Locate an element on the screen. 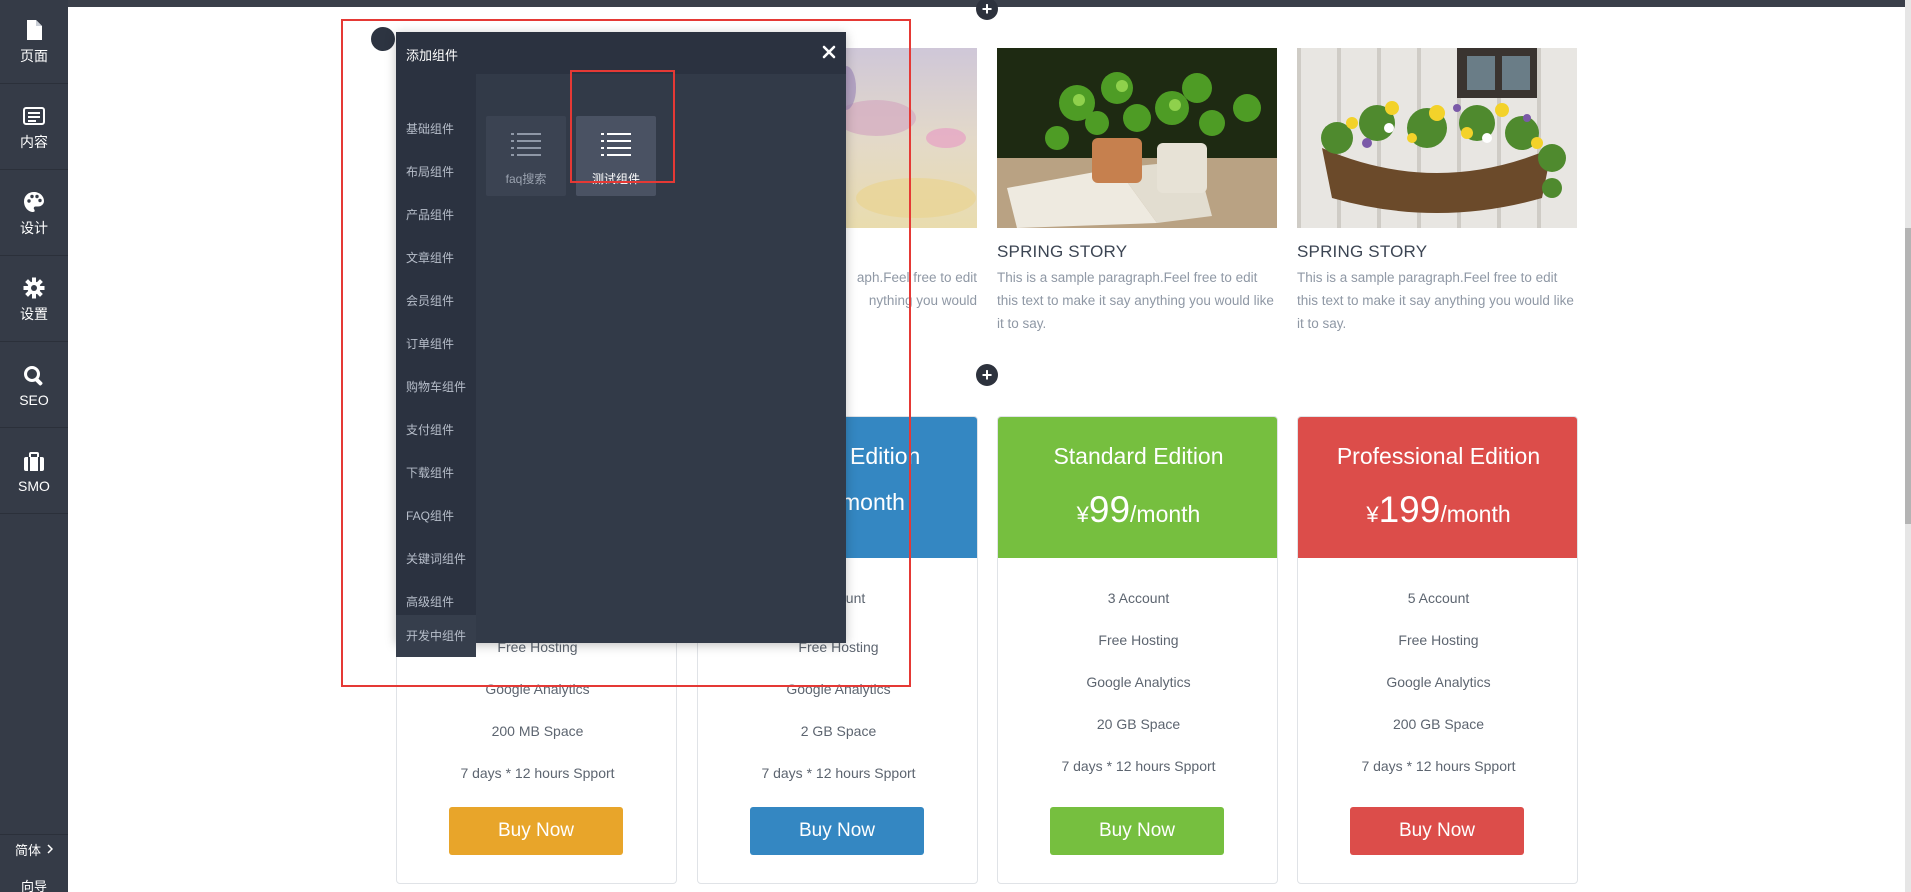  sidebar-item-label: 内容 is located at coordinates (34, 141).